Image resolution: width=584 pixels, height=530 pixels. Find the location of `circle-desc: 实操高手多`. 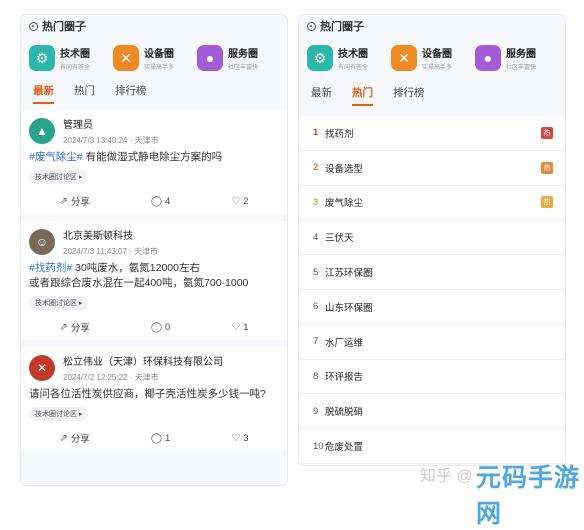

circle-desc: 实操高手多 is located at coordinates (159, 68).